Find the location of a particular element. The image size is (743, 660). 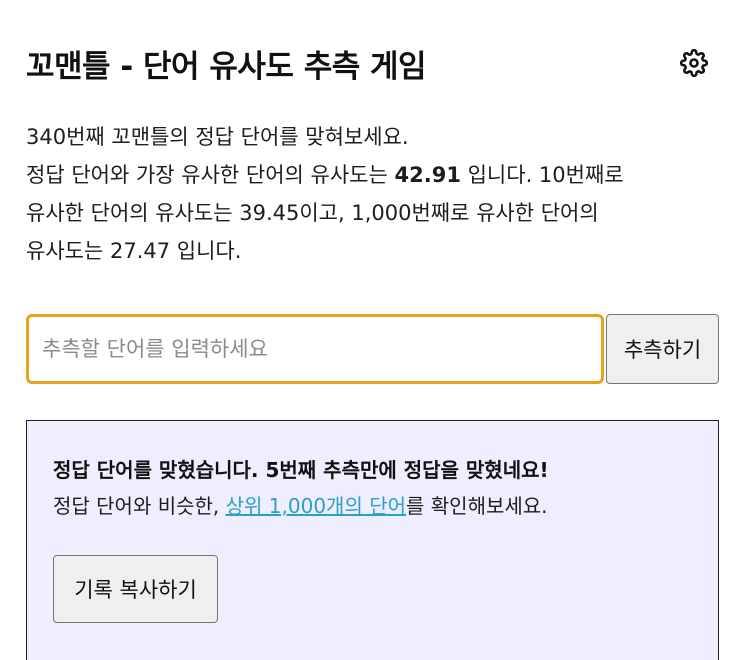

top-words-link: 상위 1,000개의 단어 is located at coordinates (316, 506).